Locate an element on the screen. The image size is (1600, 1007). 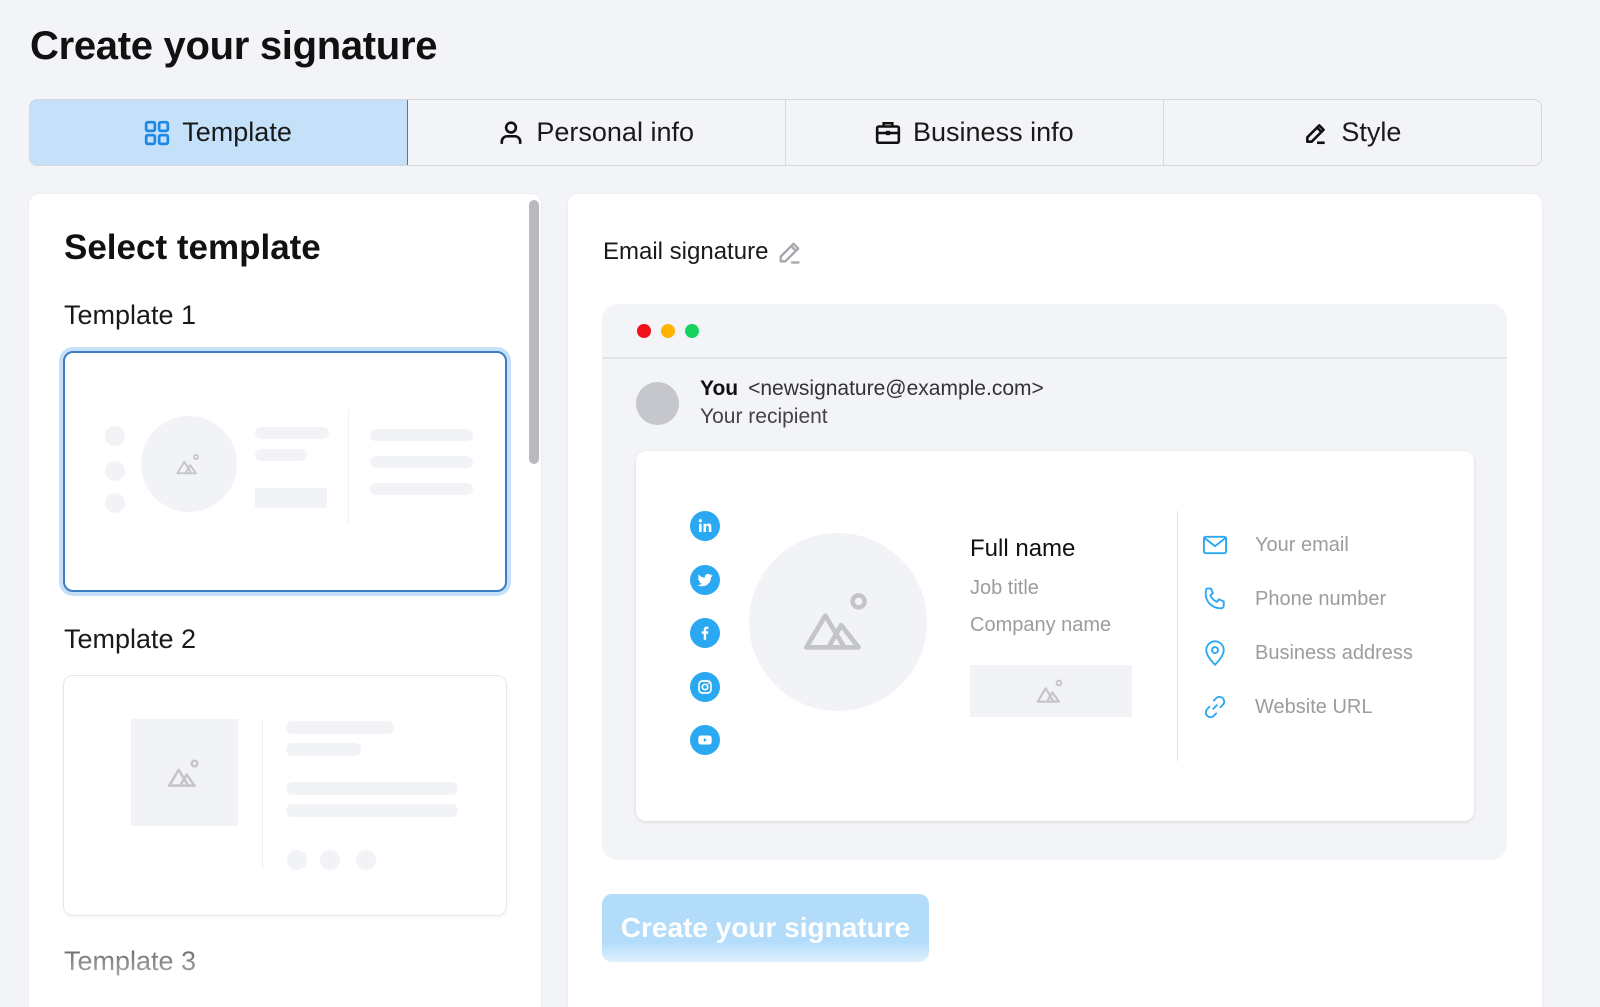
template-1-card is located at coordinates (285, 471).